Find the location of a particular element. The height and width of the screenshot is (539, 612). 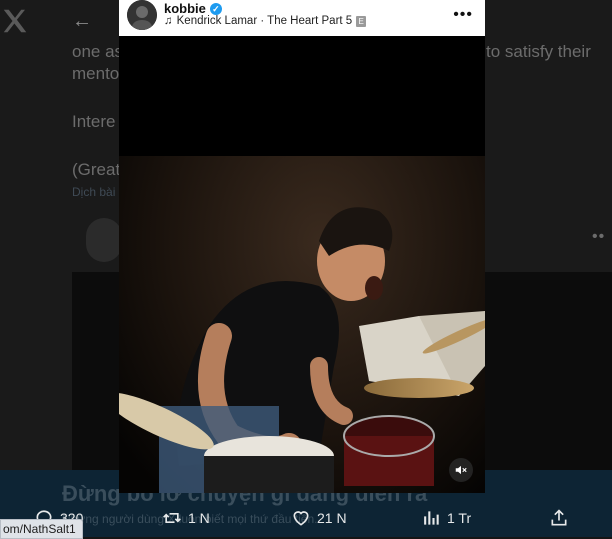

song-info: ♫ Kendrick Lamar · The Heart Part 5 E is located at coordinates (265, 21).